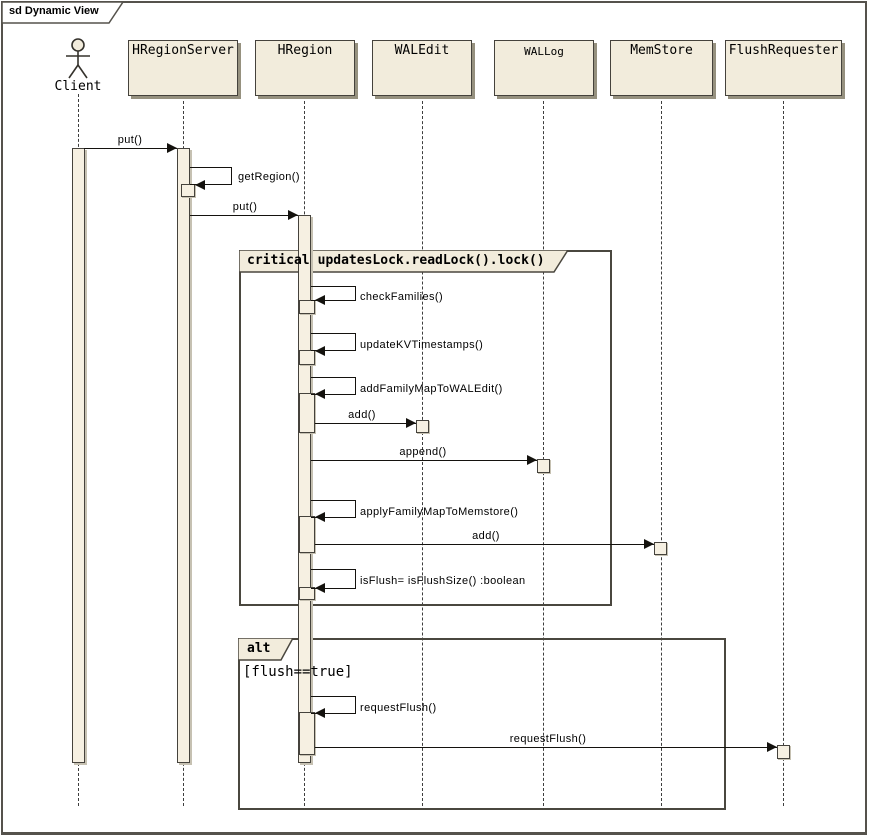 This screenshot has width=871, height=839. What do you see at coordinates (443, 581) in the screenshot?
I see `message-isflush-label: isFlush= isFlushSize() :boolean` at bounding box center [443, 581].